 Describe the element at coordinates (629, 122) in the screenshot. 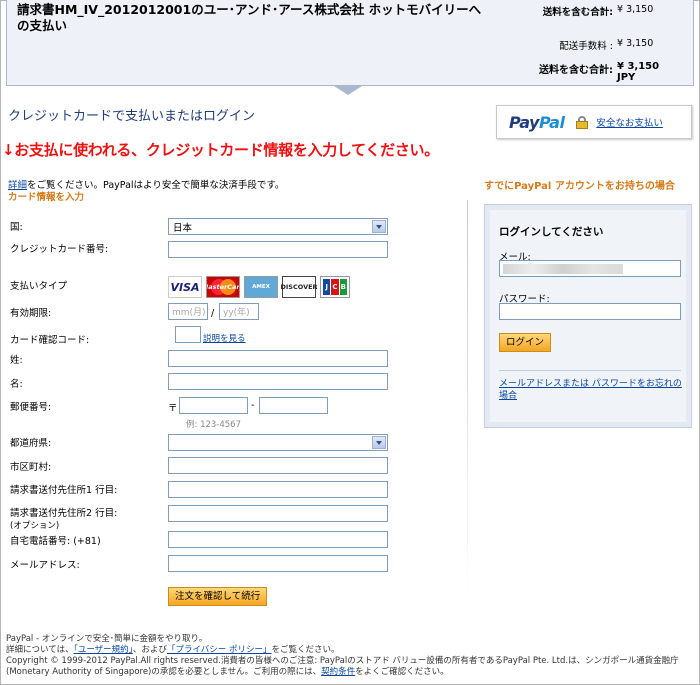

I see `secure-payment-link: 安全なお支払い` at that location.